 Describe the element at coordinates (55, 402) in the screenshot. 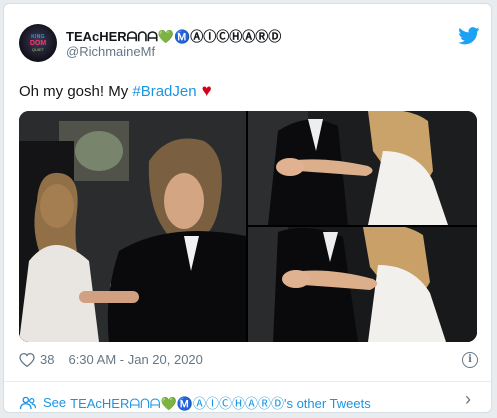

I see `see-label: See` at that location.